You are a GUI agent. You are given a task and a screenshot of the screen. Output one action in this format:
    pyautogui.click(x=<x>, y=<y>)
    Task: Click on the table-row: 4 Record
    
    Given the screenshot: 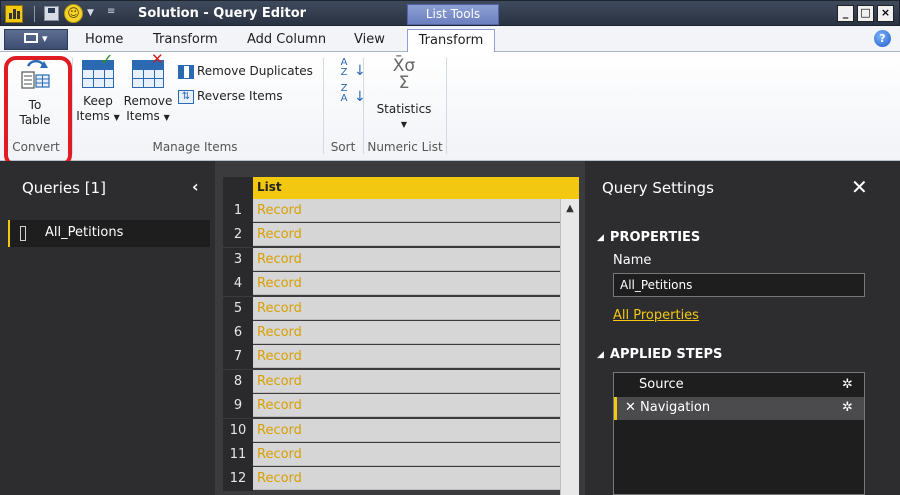 What is the action you would take?
    pyautogui.click(x=391, y=284)
    